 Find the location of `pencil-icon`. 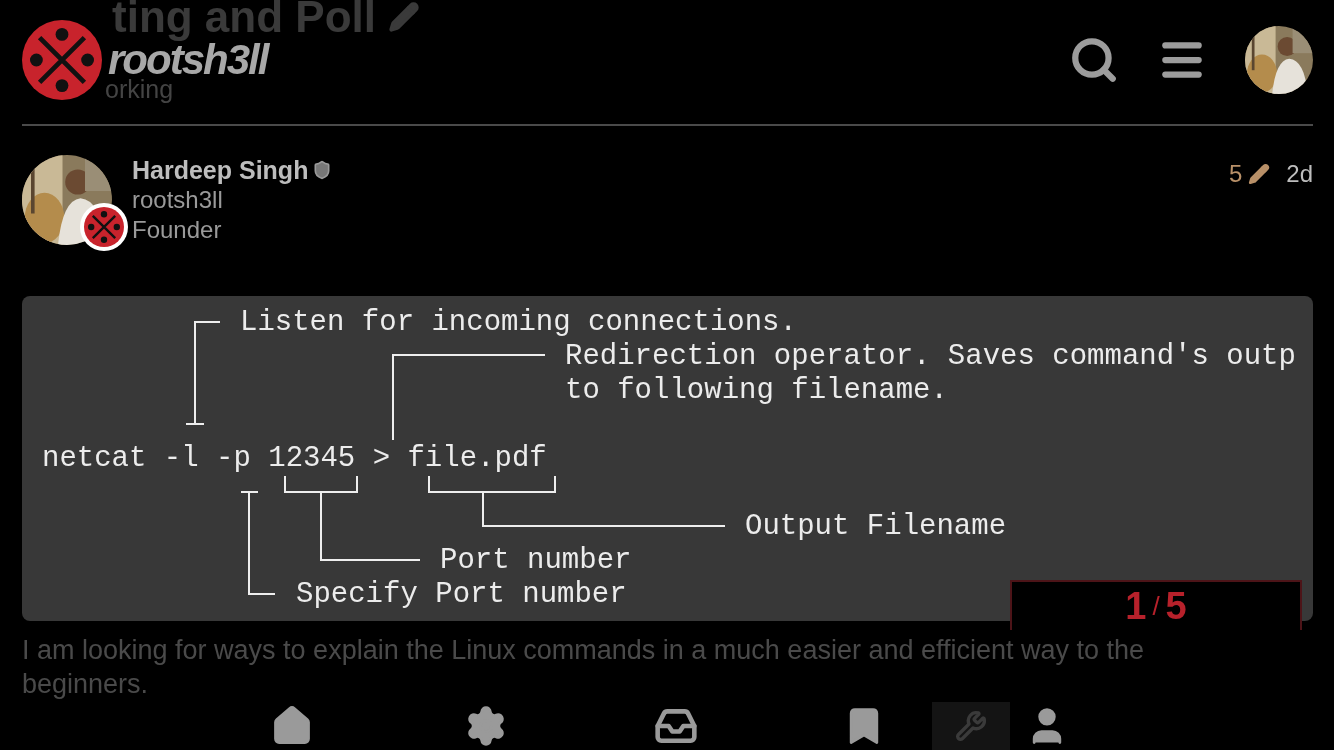

pencil-icon is located at coordinates (1259, 174).